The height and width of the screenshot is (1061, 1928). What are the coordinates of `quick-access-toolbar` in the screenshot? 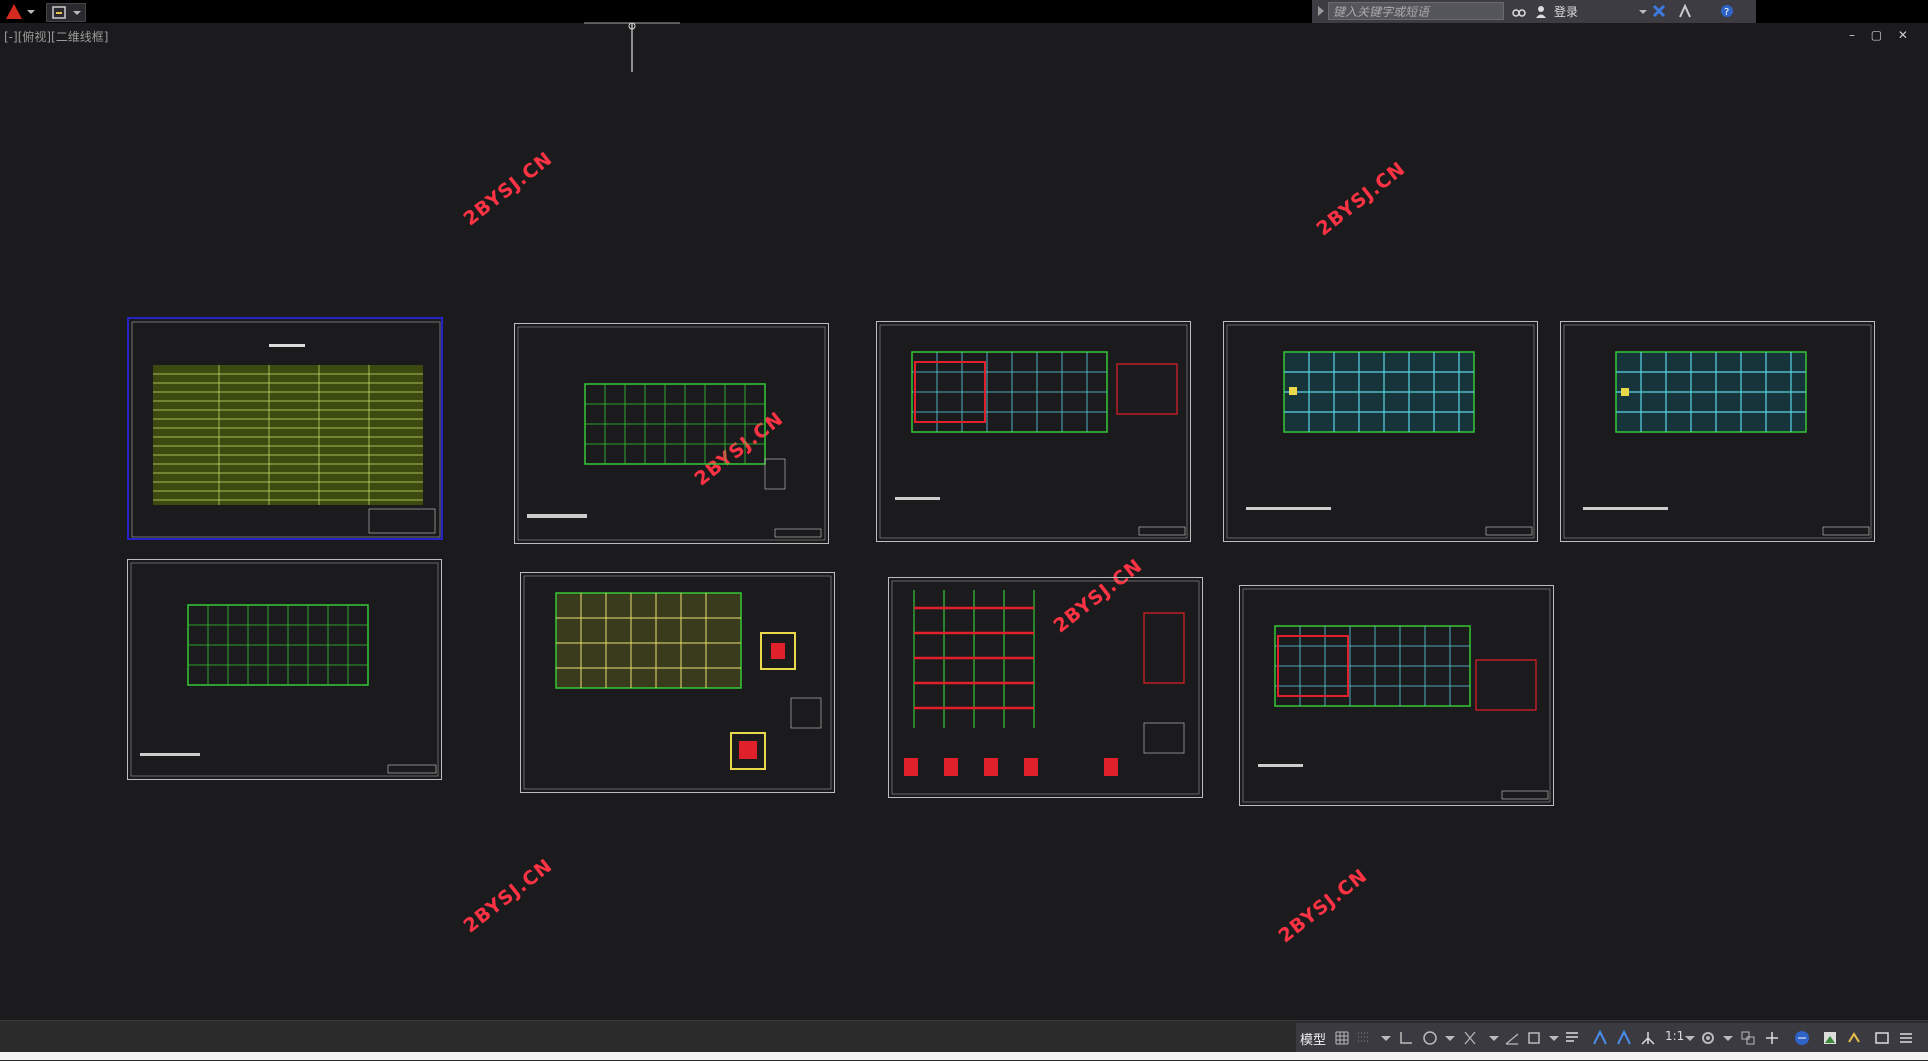 It's located at (66, 12).